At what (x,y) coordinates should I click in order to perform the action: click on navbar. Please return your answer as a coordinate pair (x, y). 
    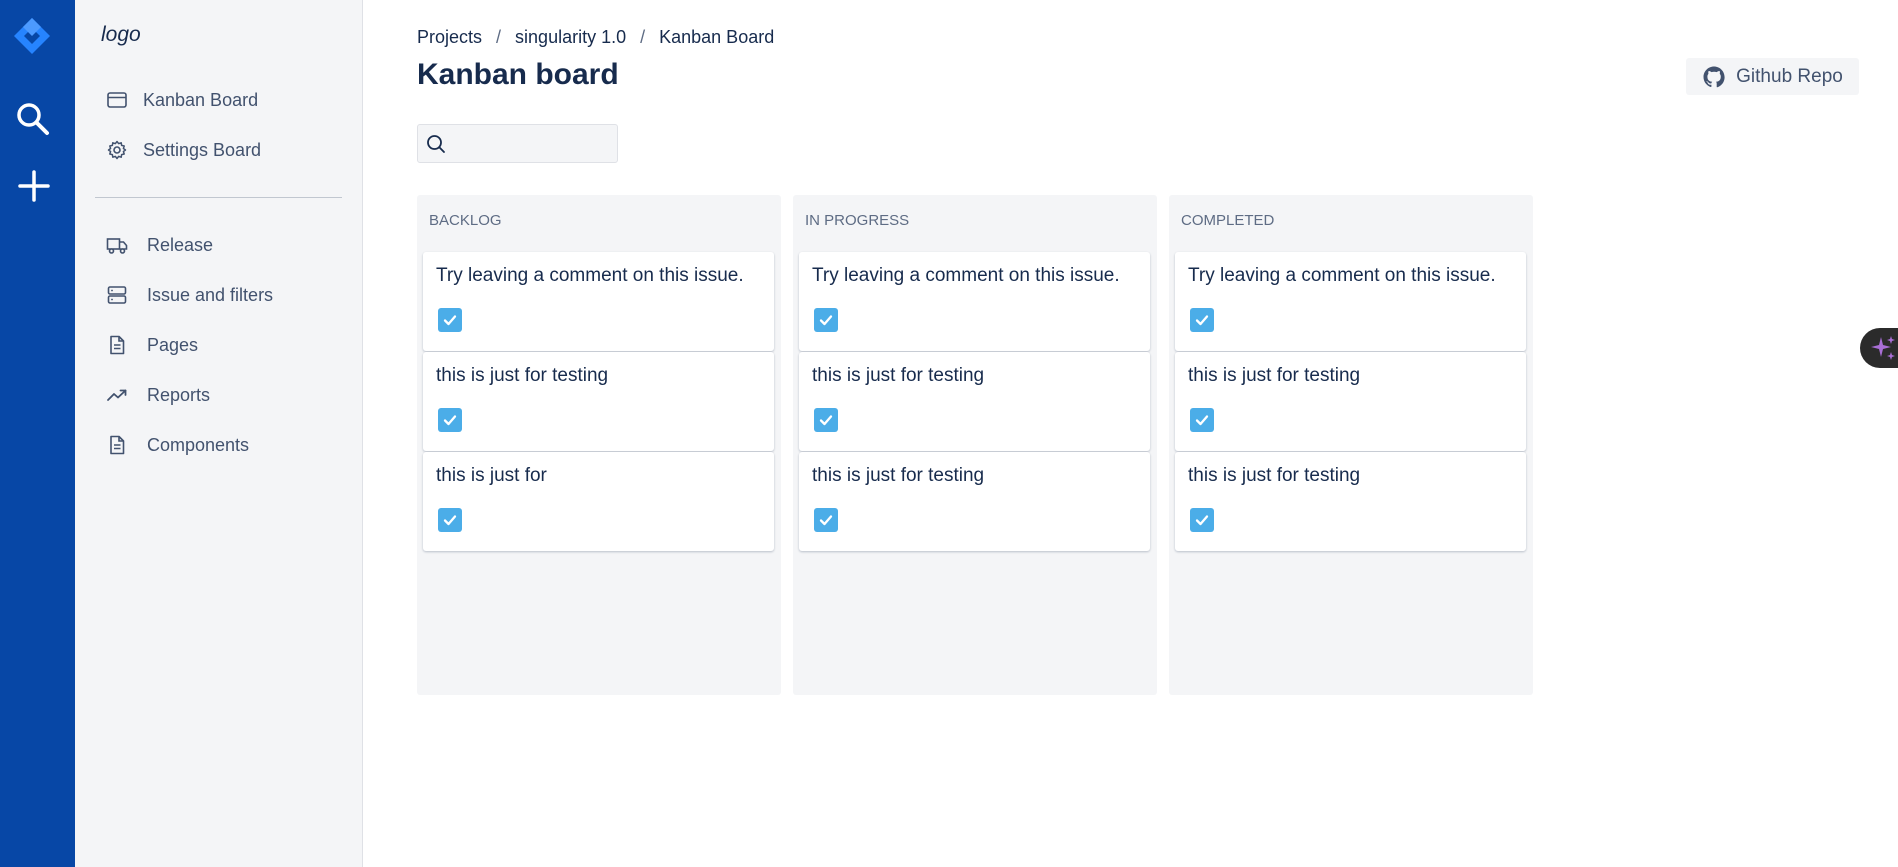
    Looking at the image, I should click on (37, 433).